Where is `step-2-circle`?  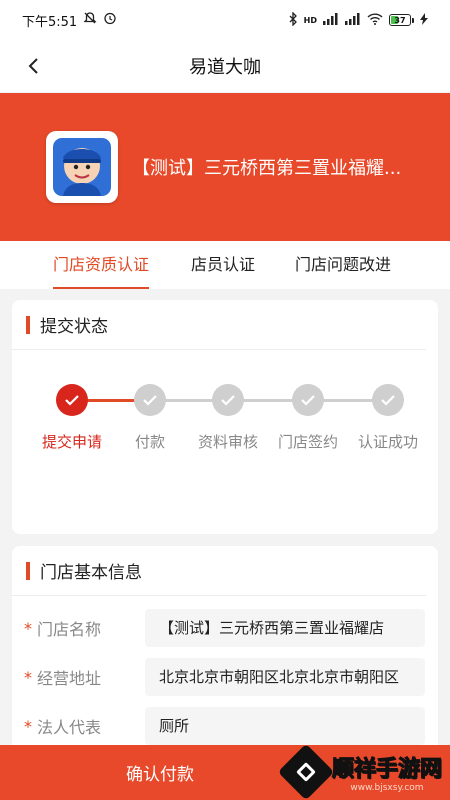 step-2-circle is located at coordinates (150, 400).